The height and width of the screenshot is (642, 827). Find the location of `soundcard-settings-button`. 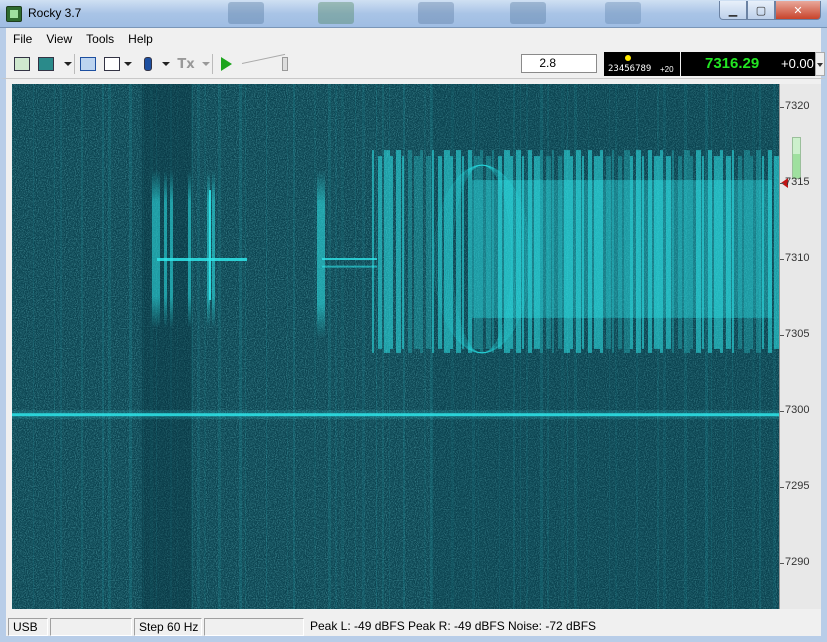

soundcard-settings-button is located at coordinates (22, 64).